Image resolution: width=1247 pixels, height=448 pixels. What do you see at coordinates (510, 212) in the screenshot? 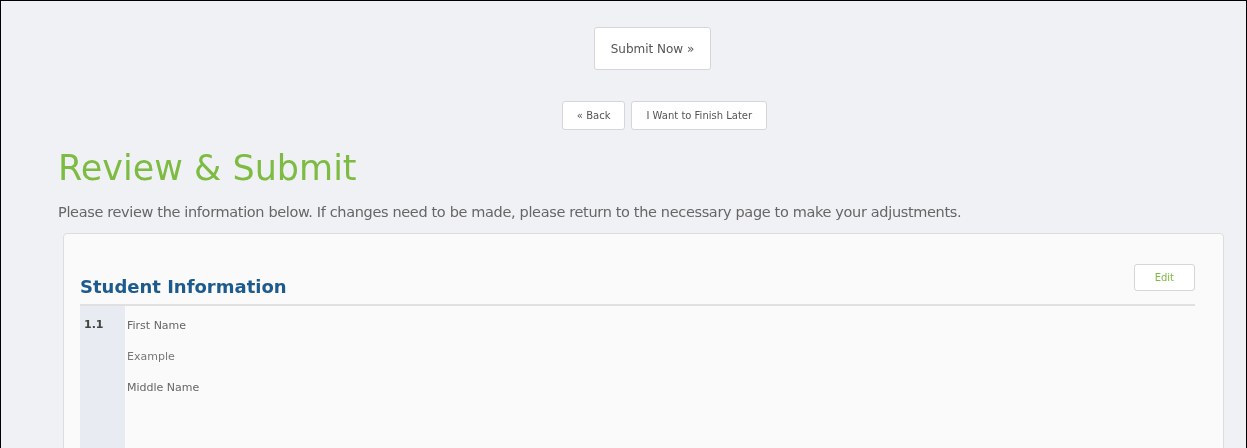
I see `intro-text: Please review the information below. If changes need to be made, please return to the necessary page to make your adjustments.` at bounding box center [510, 212].